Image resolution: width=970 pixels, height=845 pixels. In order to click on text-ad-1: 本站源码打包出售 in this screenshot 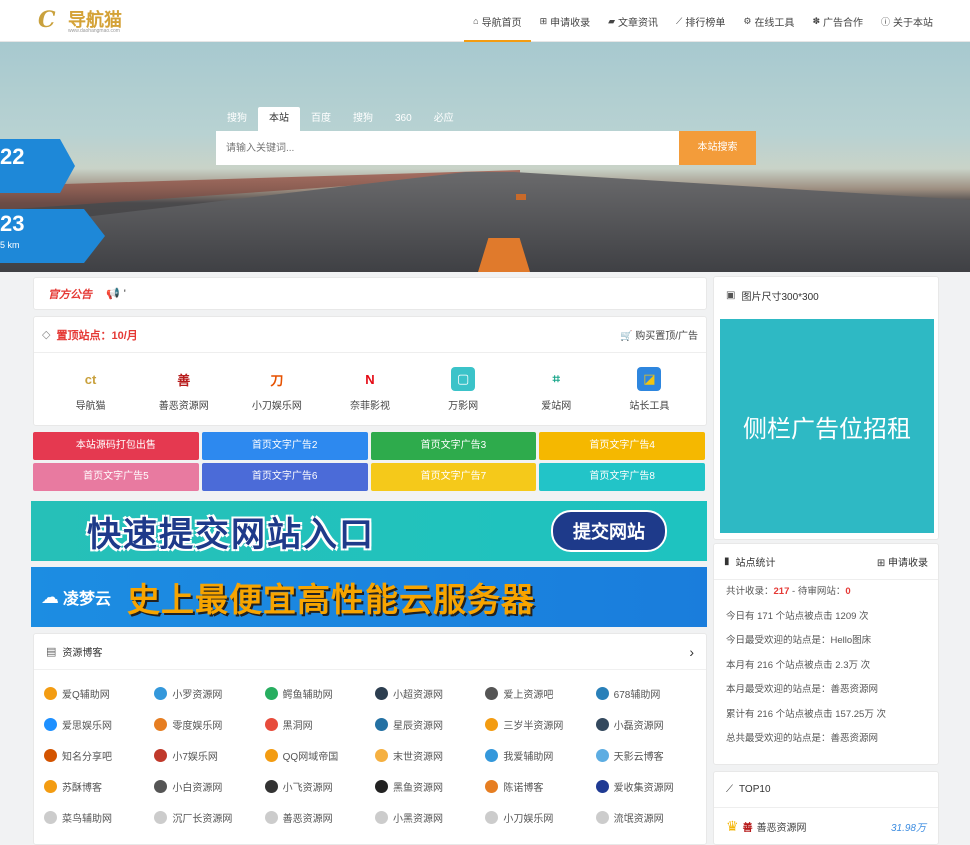, I will do `click(116, 446)`.